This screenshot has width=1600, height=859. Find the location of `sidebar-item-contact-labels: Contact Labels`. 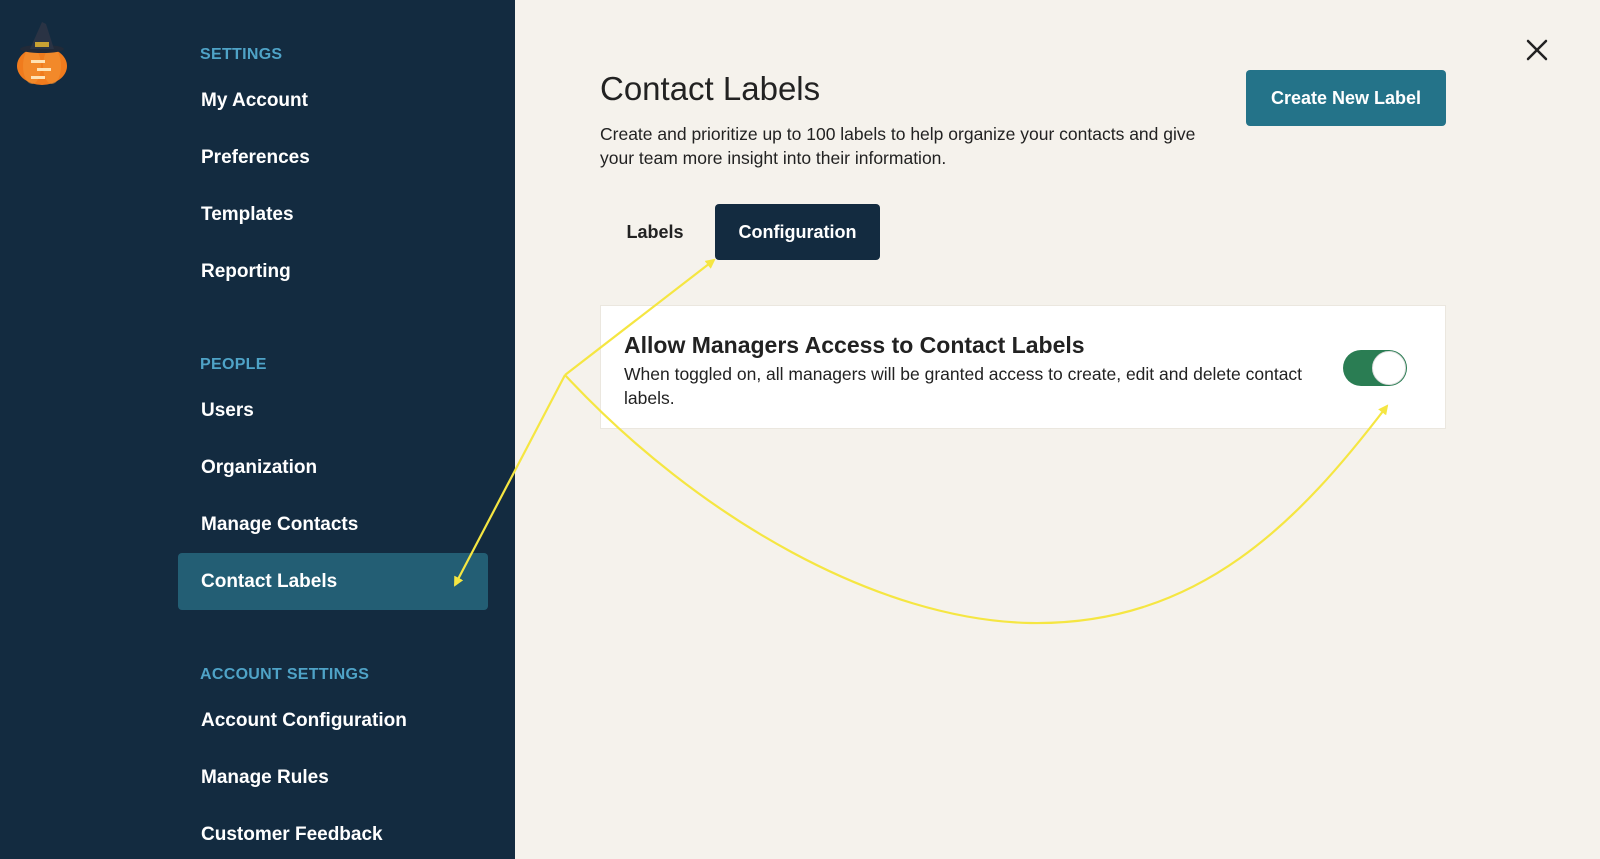

sidebar-item-contact-labels: Contact Labels is located at coordinates (333, 581).